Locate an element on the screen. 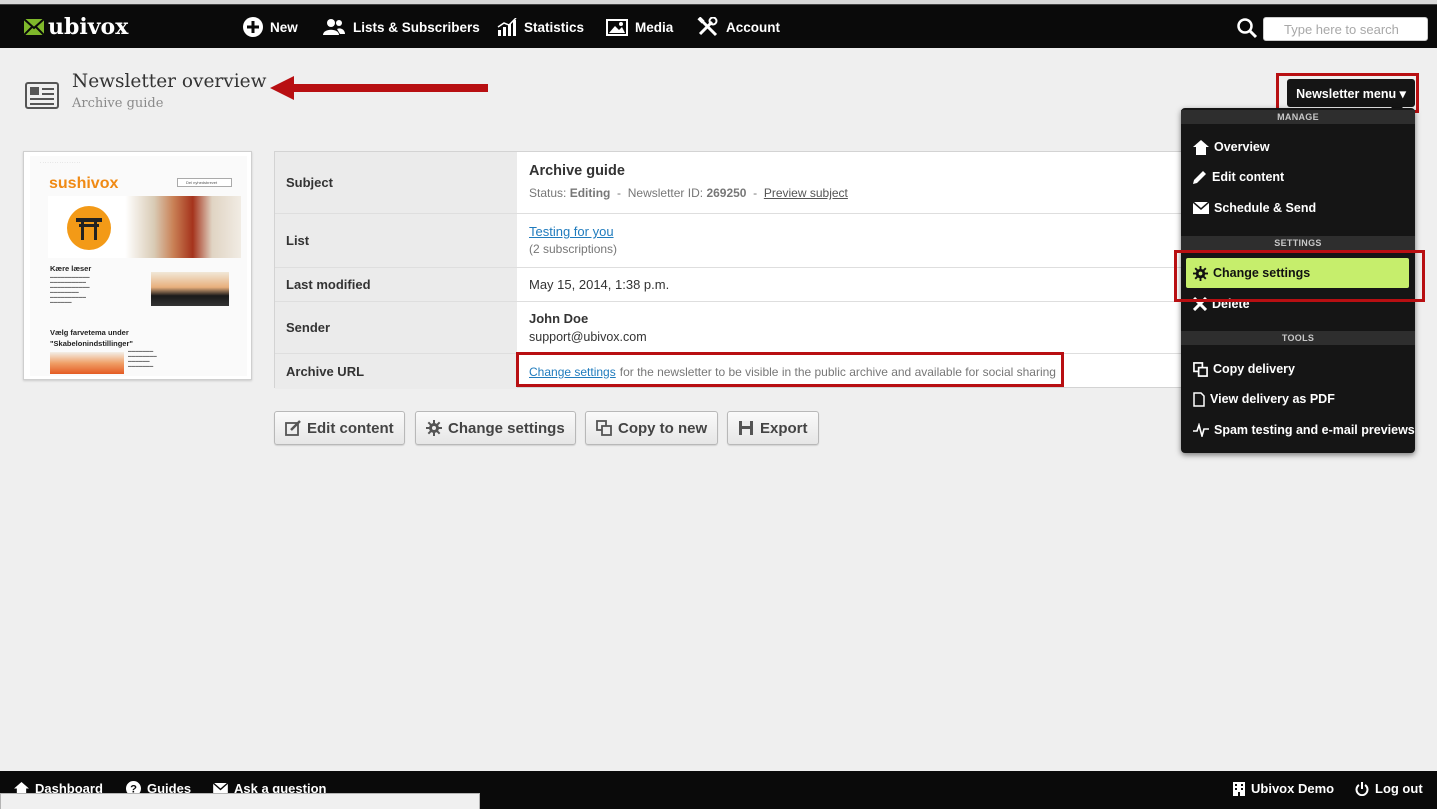 This screenshot has width=1437, height=809. list-link: Testing for you is located at coordinates (857, 231).